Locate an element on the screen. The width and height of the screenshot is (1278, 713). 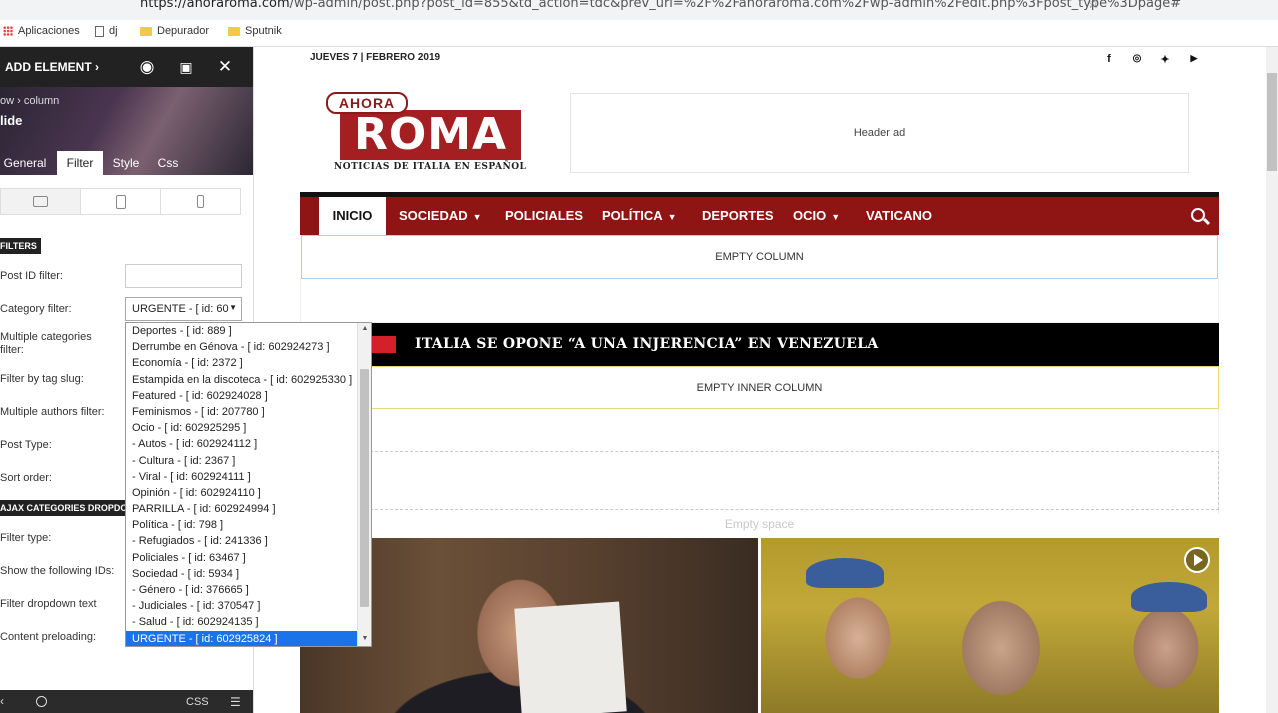
dropdown-option: - Género - [ id: 376665 ] is located at coordinates (241, 590).